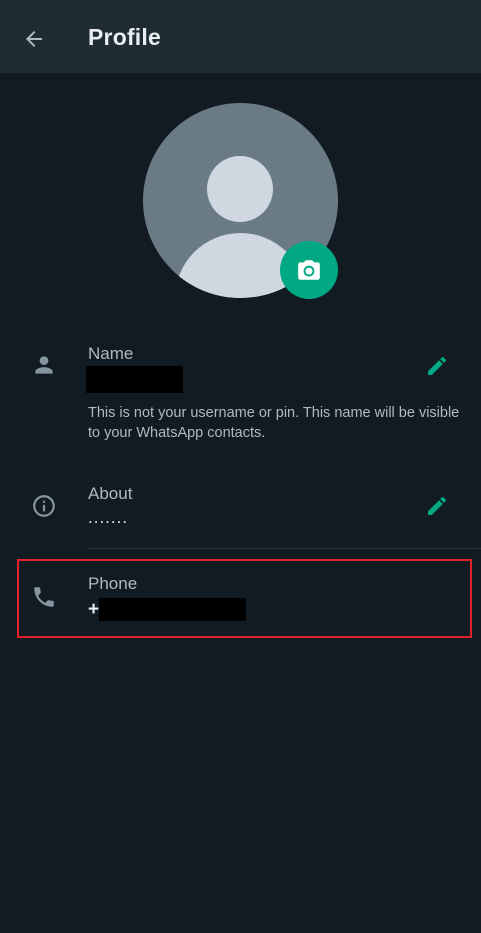  What do you see at coordinates (240, 189) in the screenshot?
I see `avatar-head` at bounding box center [240, 189].